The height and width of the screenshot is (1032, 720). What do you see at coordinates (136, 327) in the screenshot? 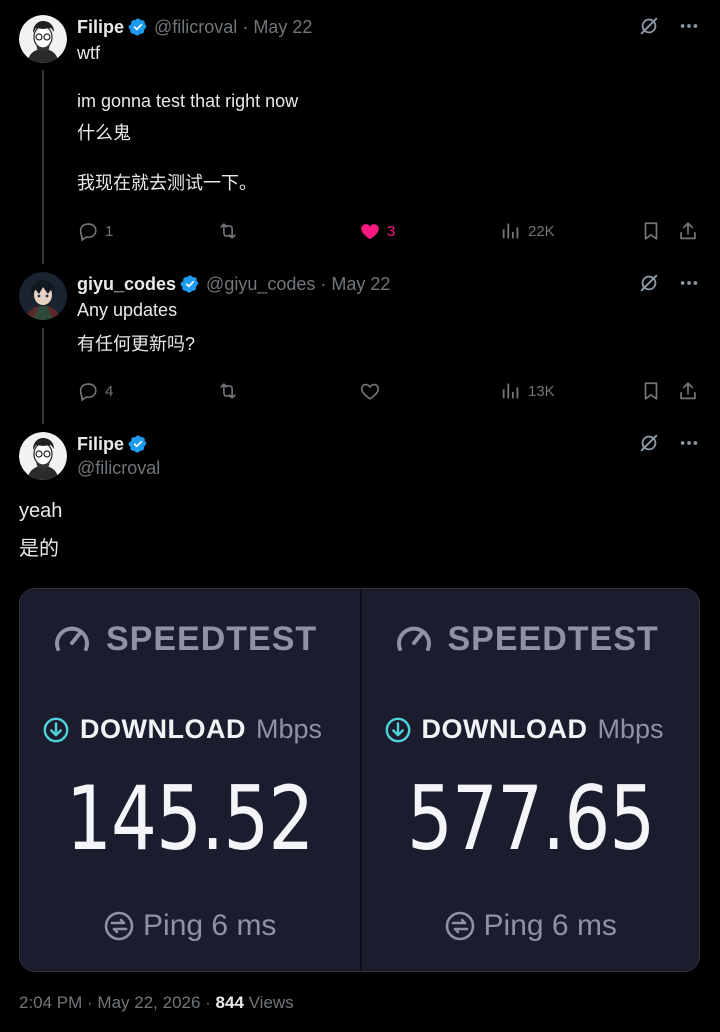
I see `tweet-text: Any updates 有任何更新吗?` at bounding box center [136, 327].